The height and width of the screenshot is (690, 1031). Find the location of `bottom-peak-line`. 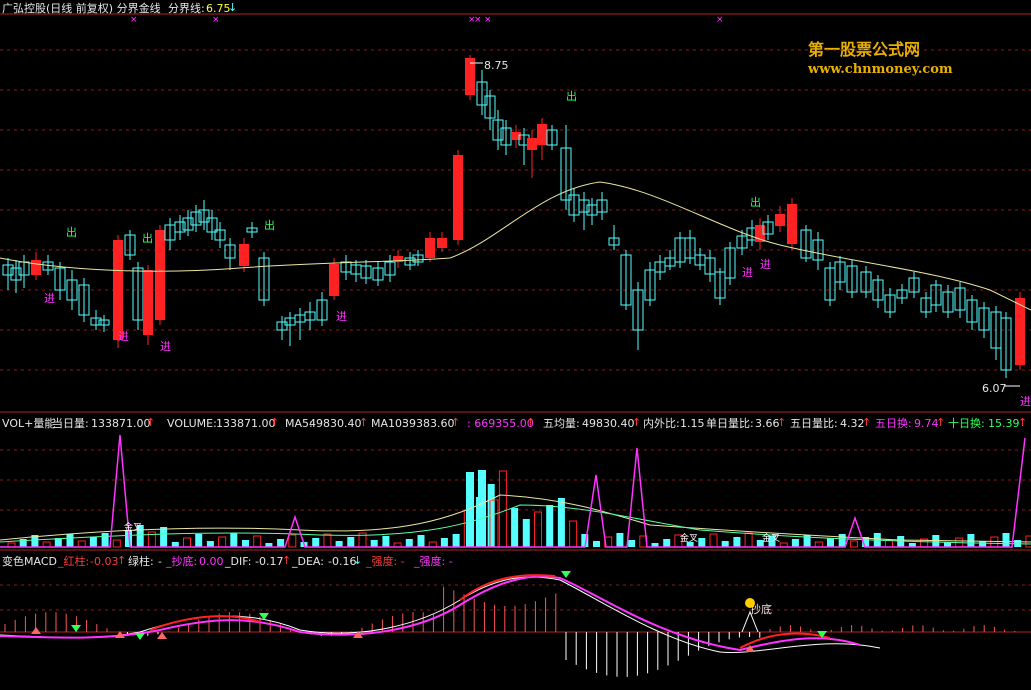

bottom-peak-line is located at coordinates (750, 621).